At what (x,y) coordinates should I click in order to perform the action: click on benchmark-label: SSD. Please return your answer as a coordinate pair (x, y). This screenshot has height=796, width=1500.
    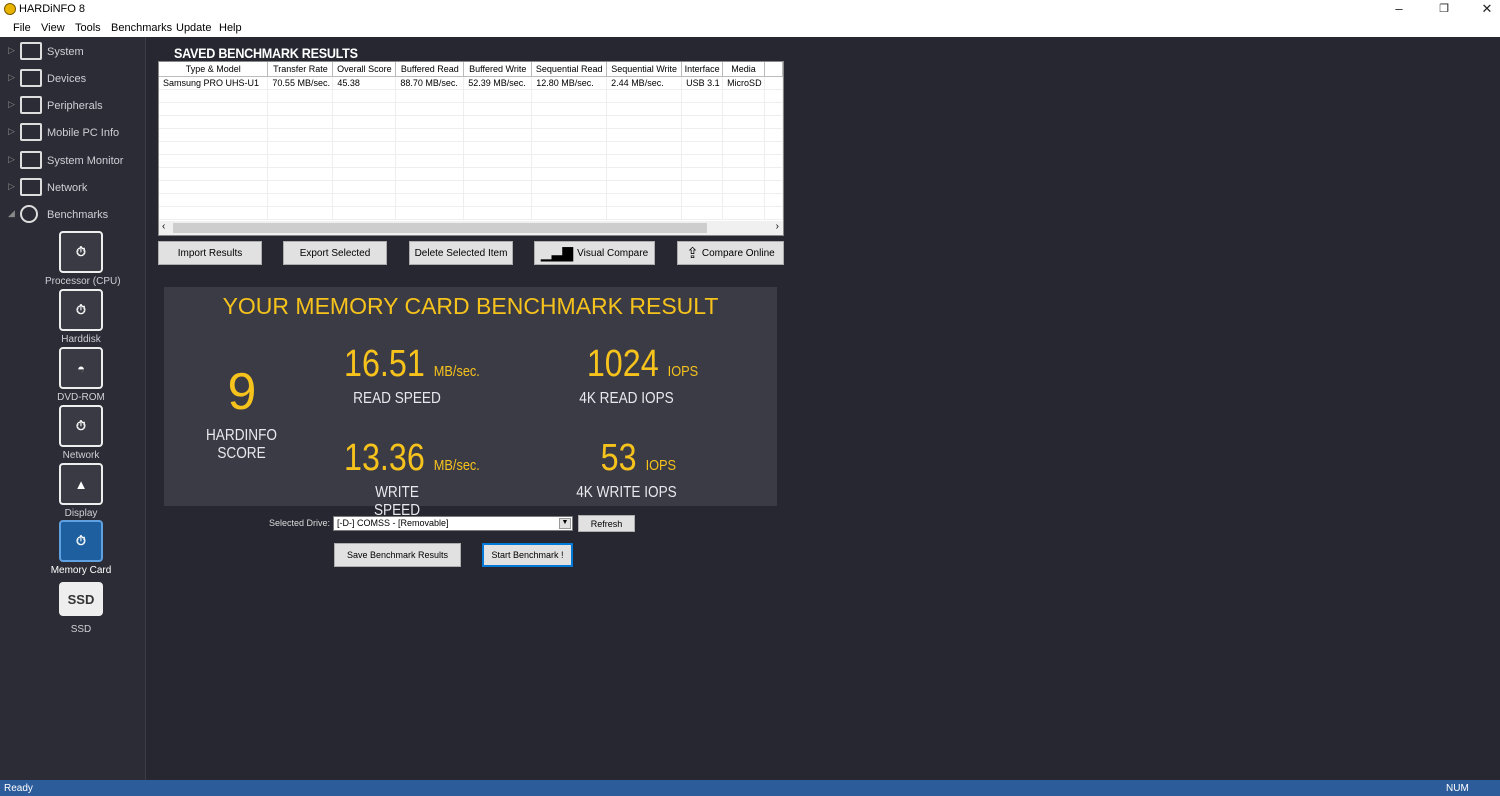
    Looking at the image, I should click on (81, 629).